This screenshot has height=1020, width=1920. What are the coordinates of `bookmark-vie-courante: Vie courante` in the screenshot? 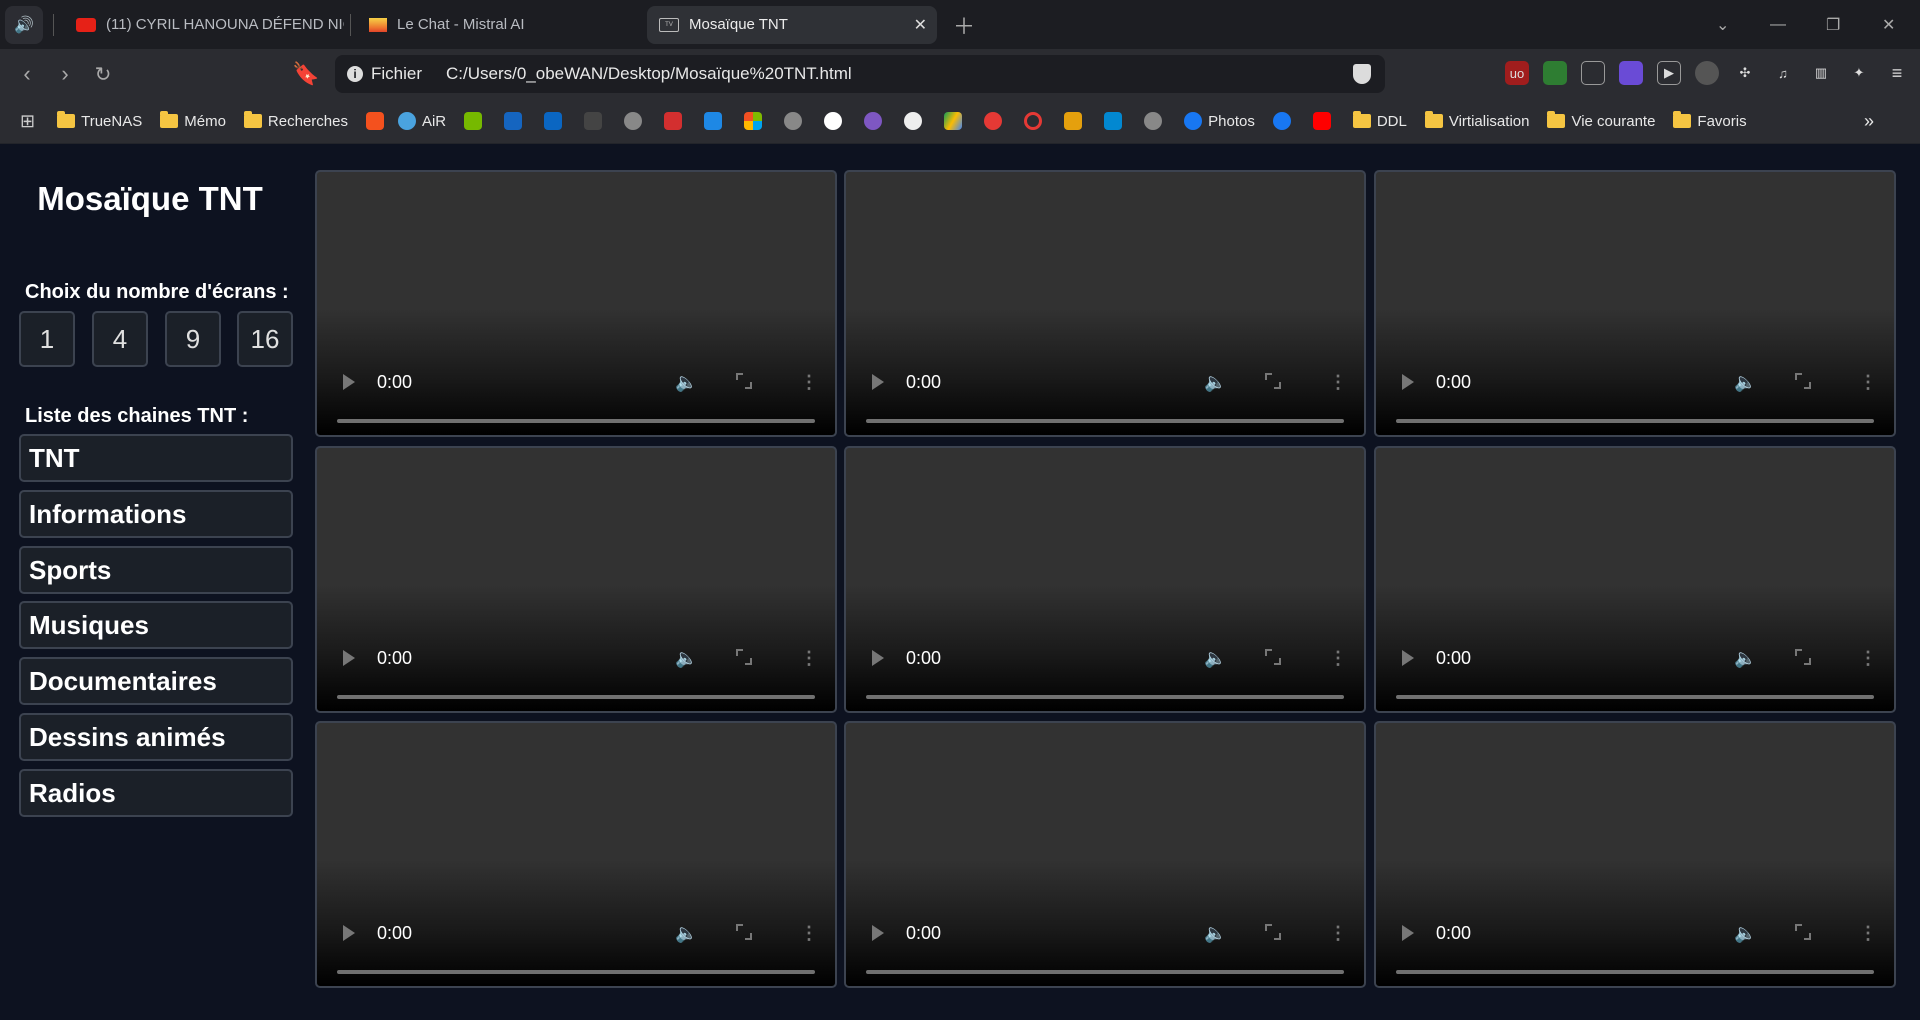 It's located at (1601, 120).